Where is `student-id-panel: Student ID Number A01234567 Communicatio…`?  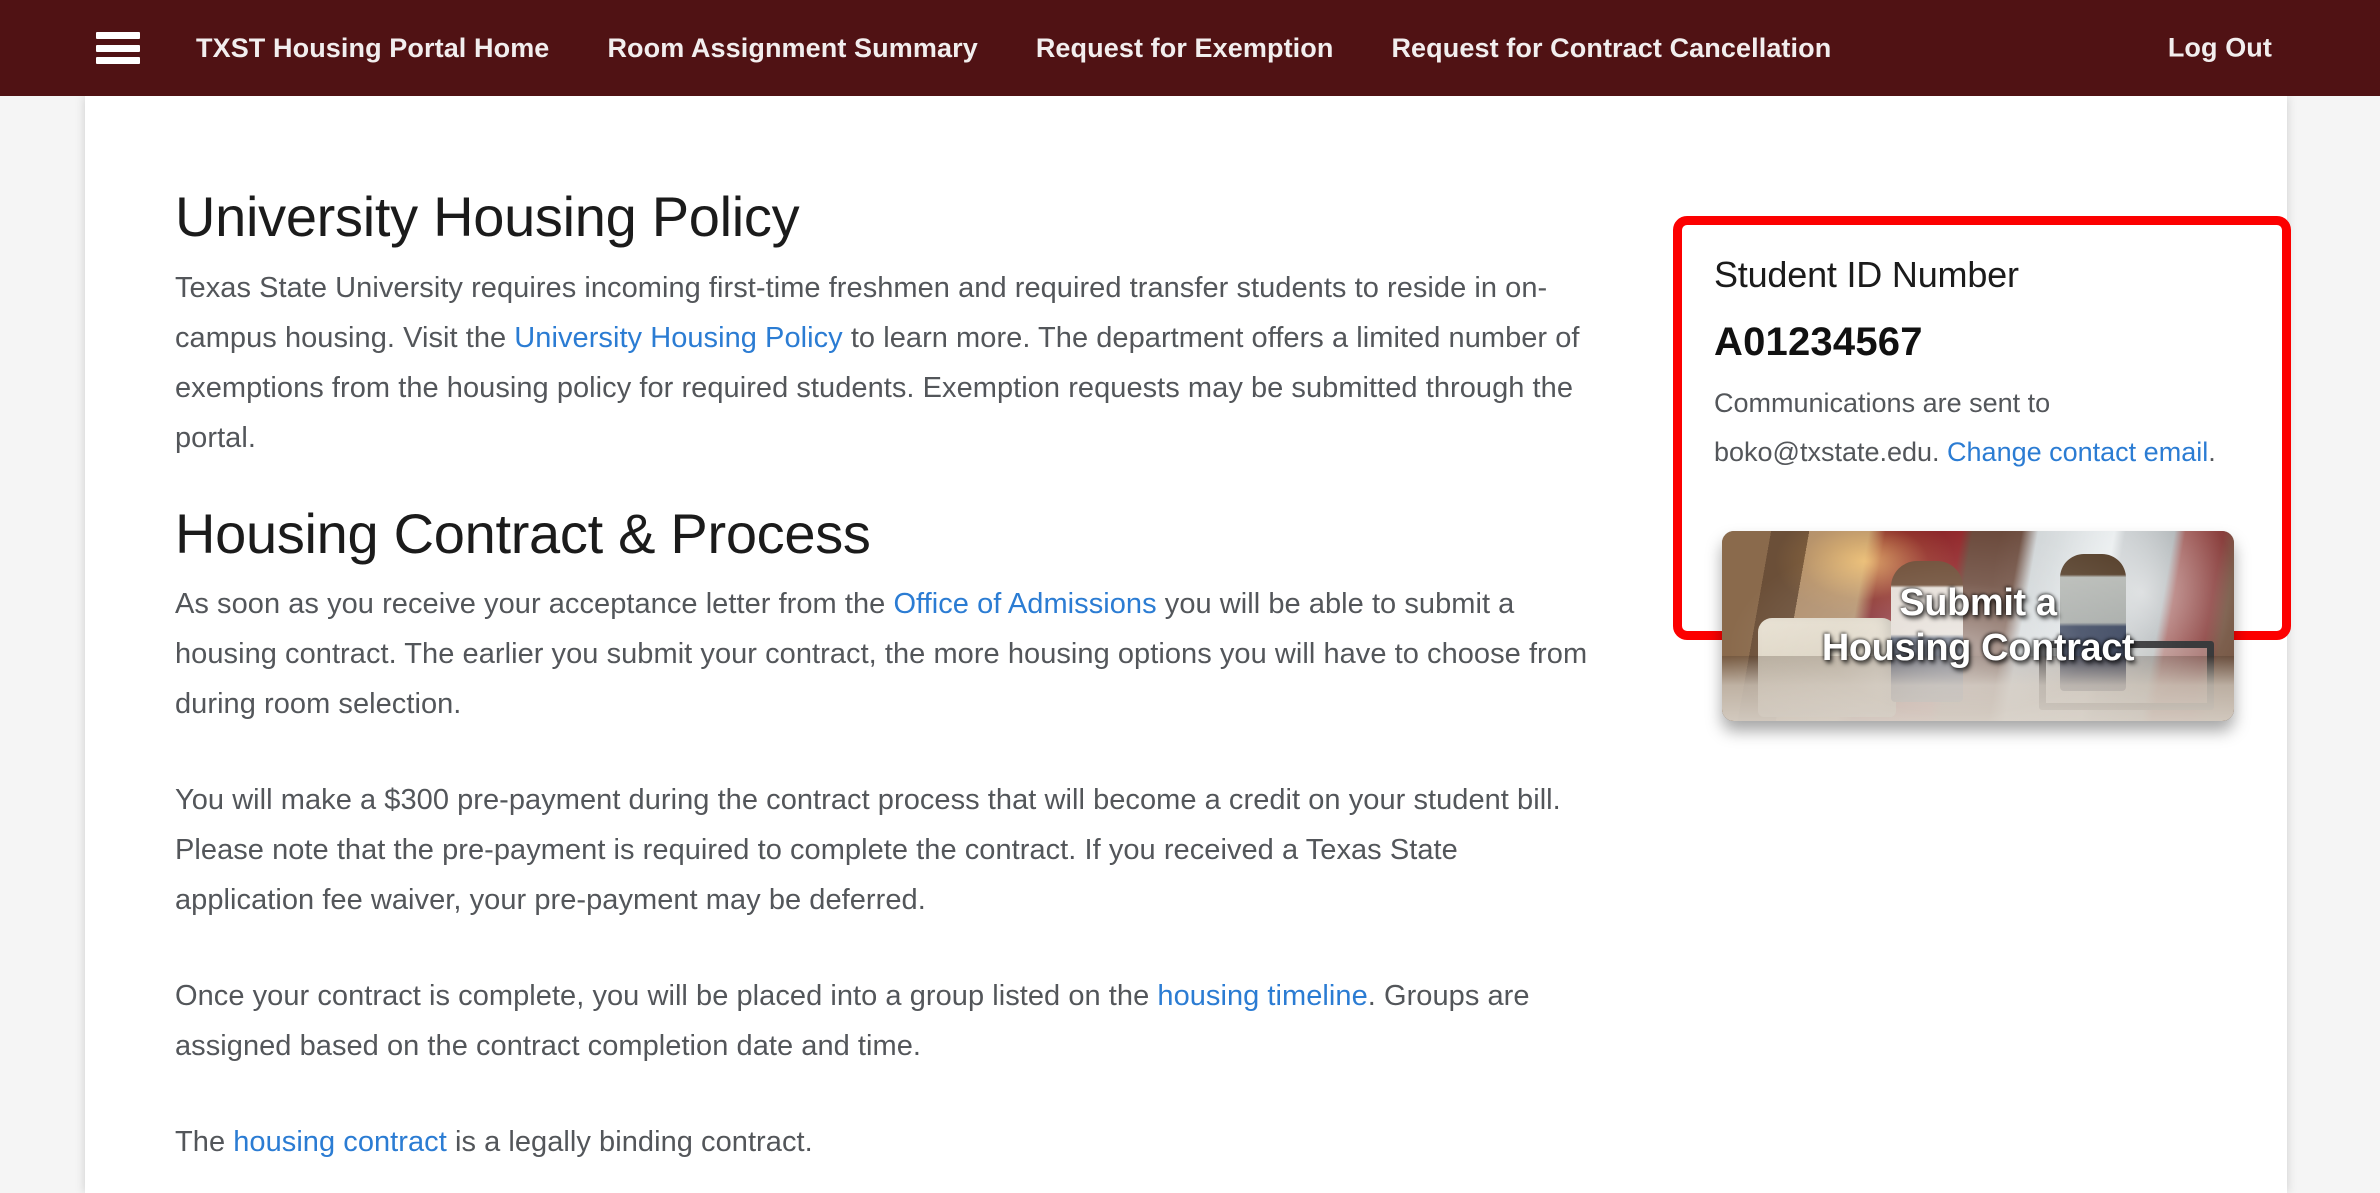
student-id-panel: Student ID Number A01234567 Communicatio… is located at coordinates (1982, 473).